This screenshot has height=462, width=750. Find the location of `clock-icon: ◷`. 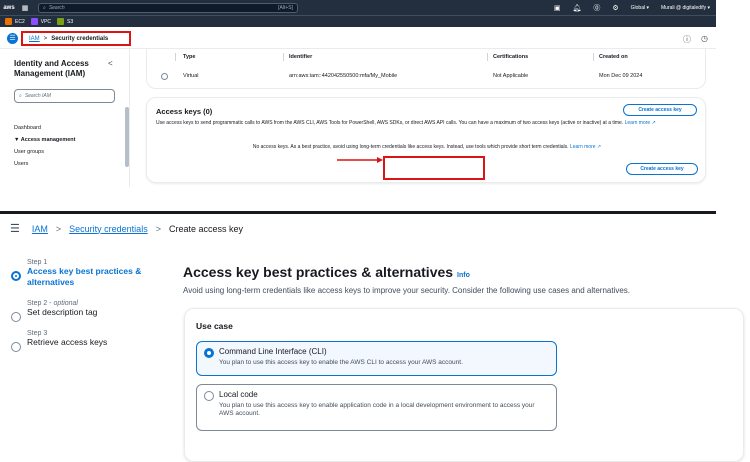

clock-icon: ◷ is located at coordinates (704, 39).